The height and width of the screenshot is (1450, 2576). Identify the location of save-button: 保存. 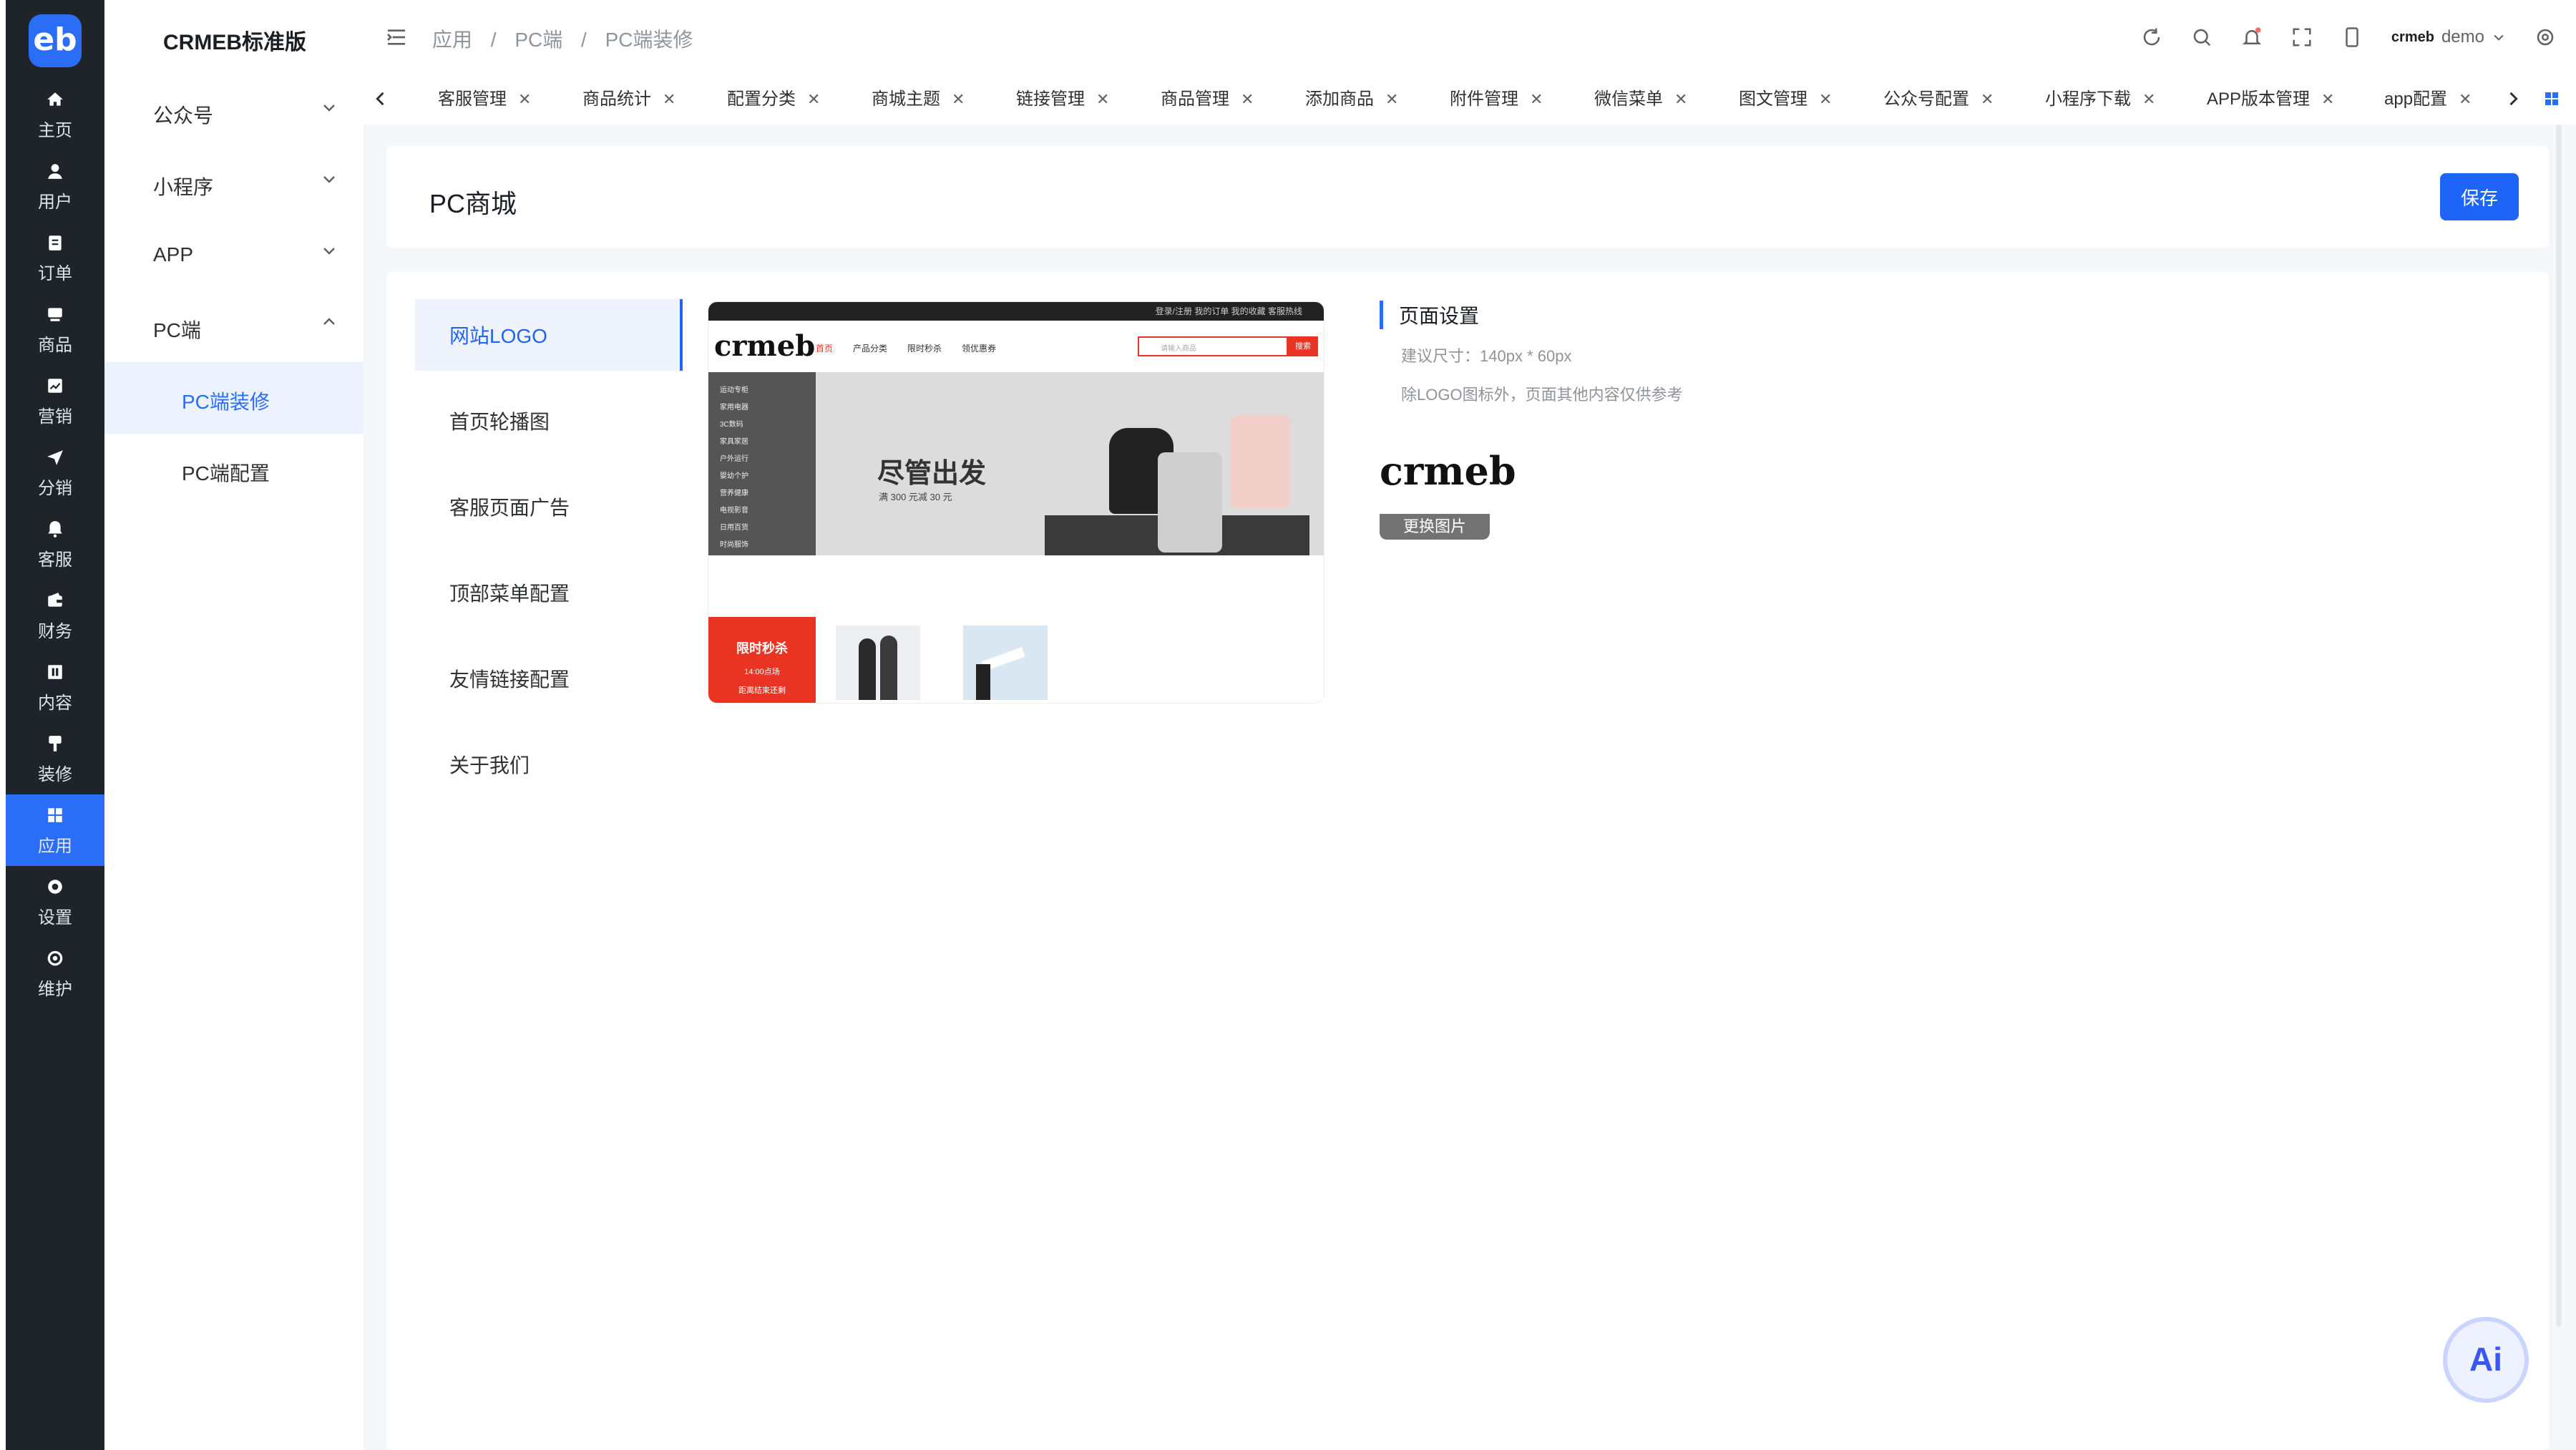
(2479, 196).